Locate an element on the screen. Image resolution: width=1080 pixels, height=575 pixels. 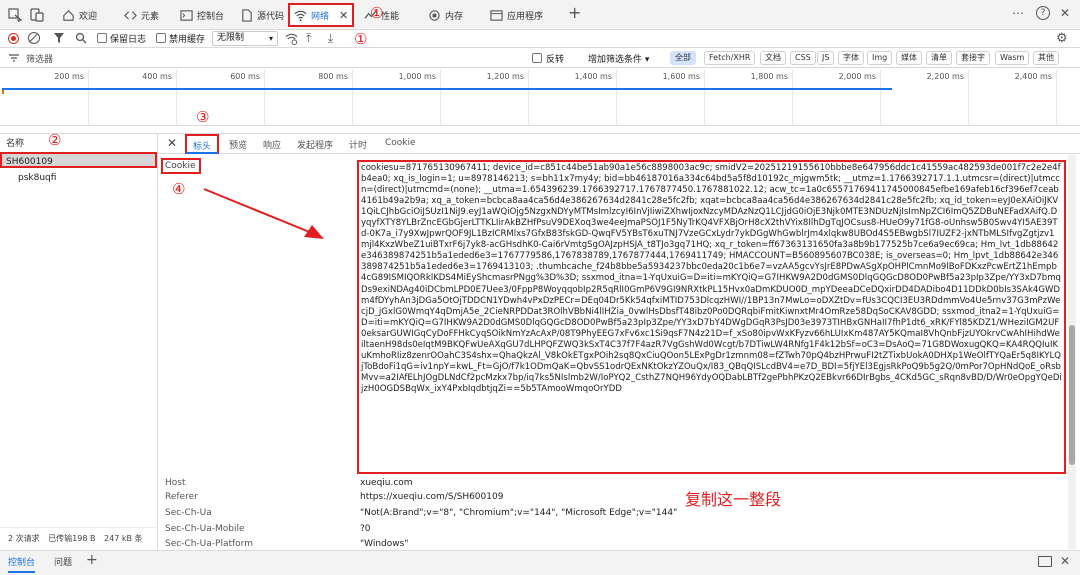
home-icon is located at coordinates (68, 15).